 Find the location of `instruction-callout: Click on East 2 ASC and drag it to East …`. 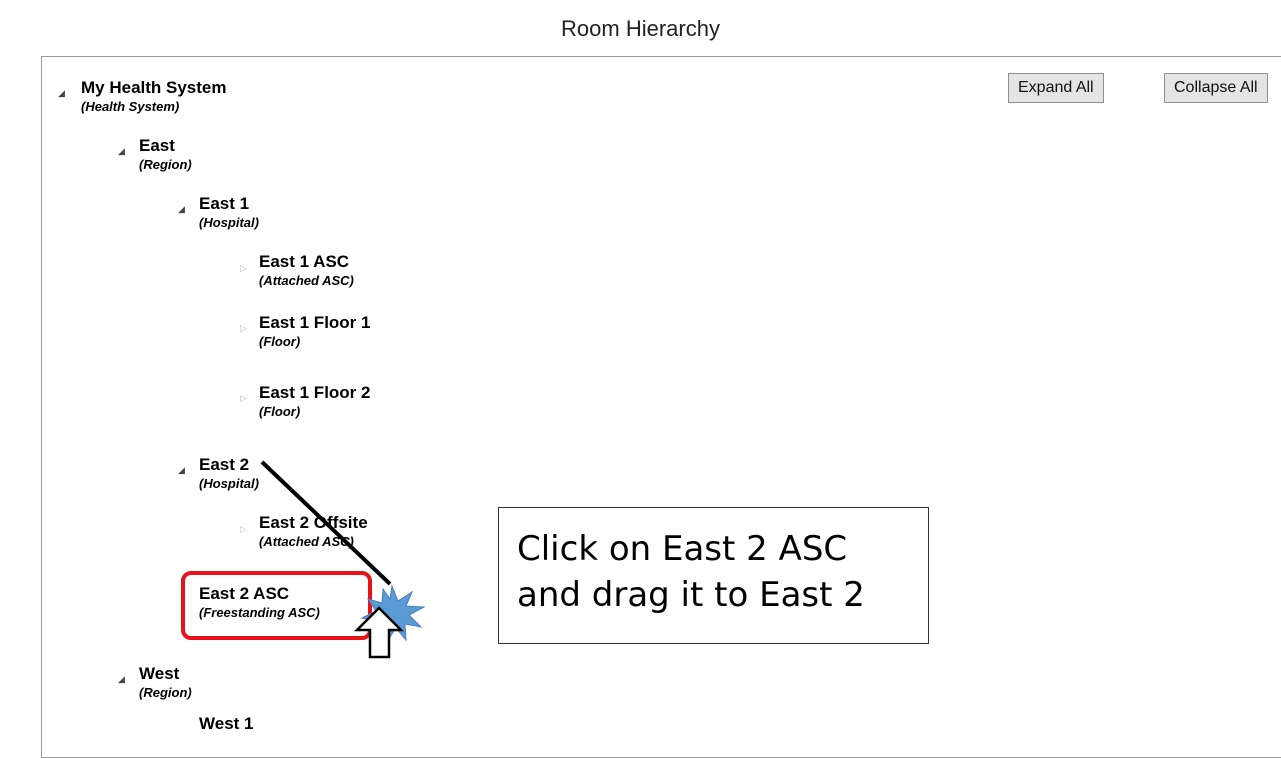

instruction-callout: Click on East 2 ASC and drag it to East … is located at coordinates (713, 575).